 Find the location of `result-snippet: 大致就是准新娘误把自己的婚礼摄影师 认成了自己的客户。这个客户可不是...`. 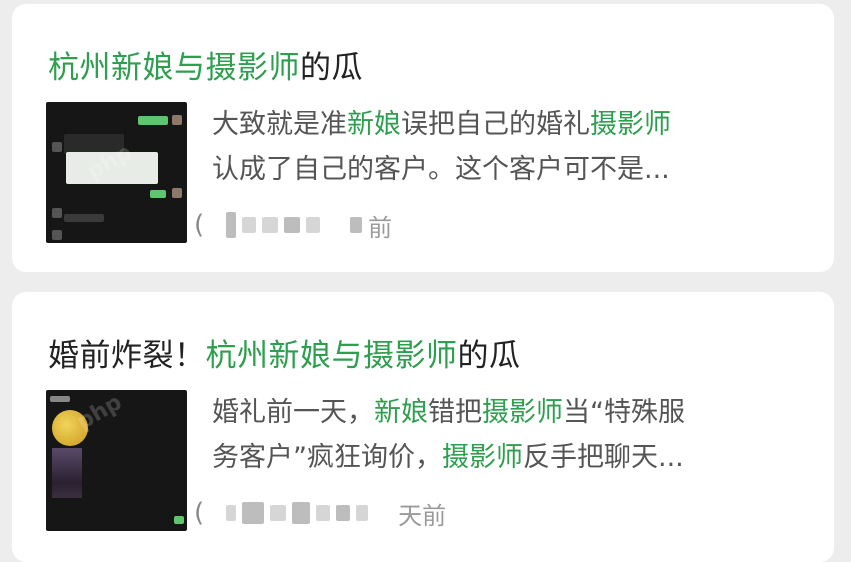

result-snippet: 大致就是准新娘误把自己的婚礼摄影师 认成了自己的客户。这个客户可不是... is located at coordinates (507, 147).